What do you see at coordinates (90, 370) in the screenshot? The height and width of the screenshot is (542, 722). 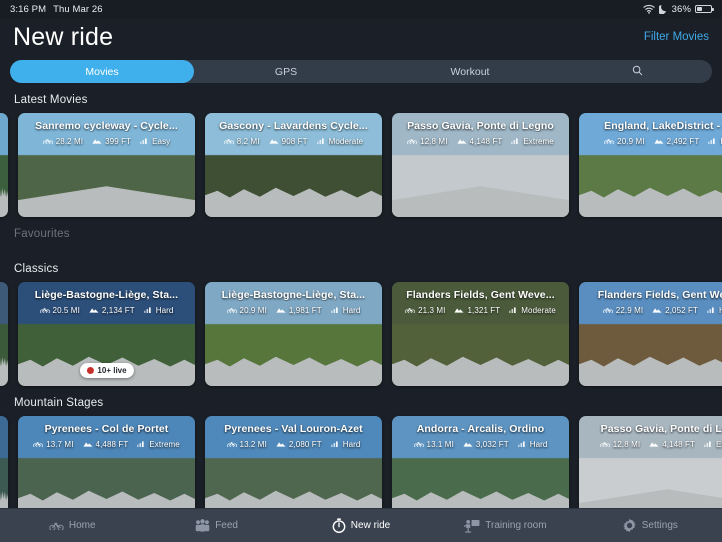 I see `live-dot-icon` at bounding box center [90, 370].